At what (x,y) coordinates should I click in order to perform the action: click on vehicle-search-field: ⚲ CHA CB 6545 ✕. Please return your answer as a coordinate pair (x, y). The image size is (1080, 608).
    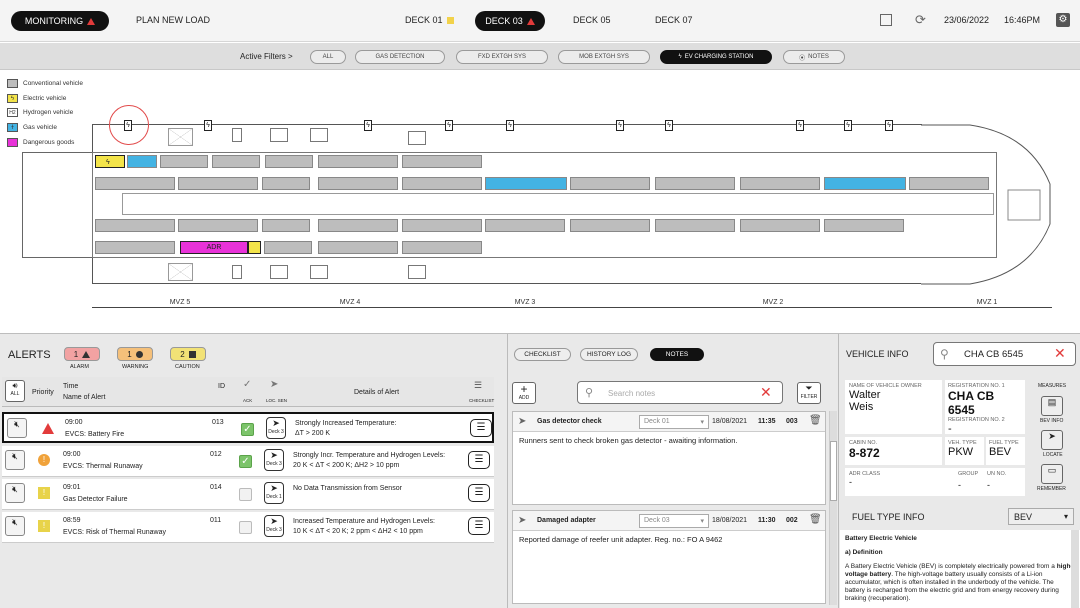
    Looking at the image, I should click on (1004, 354).